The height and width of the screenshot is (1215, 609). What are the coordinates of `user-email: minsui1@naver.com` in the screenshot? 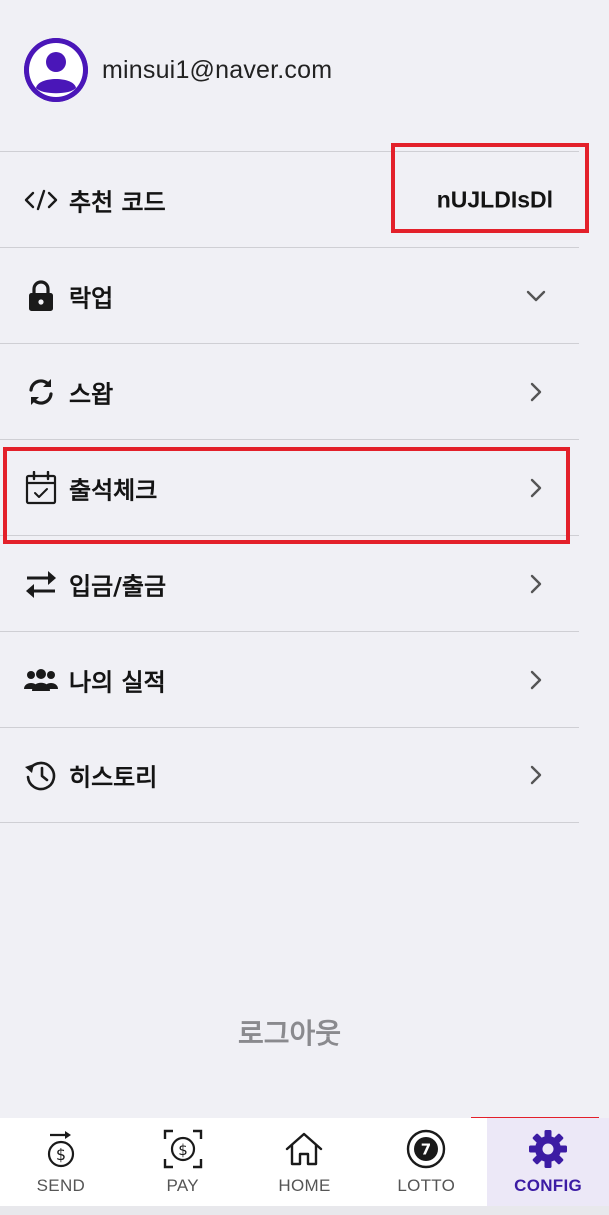 It's located at (217, 69).